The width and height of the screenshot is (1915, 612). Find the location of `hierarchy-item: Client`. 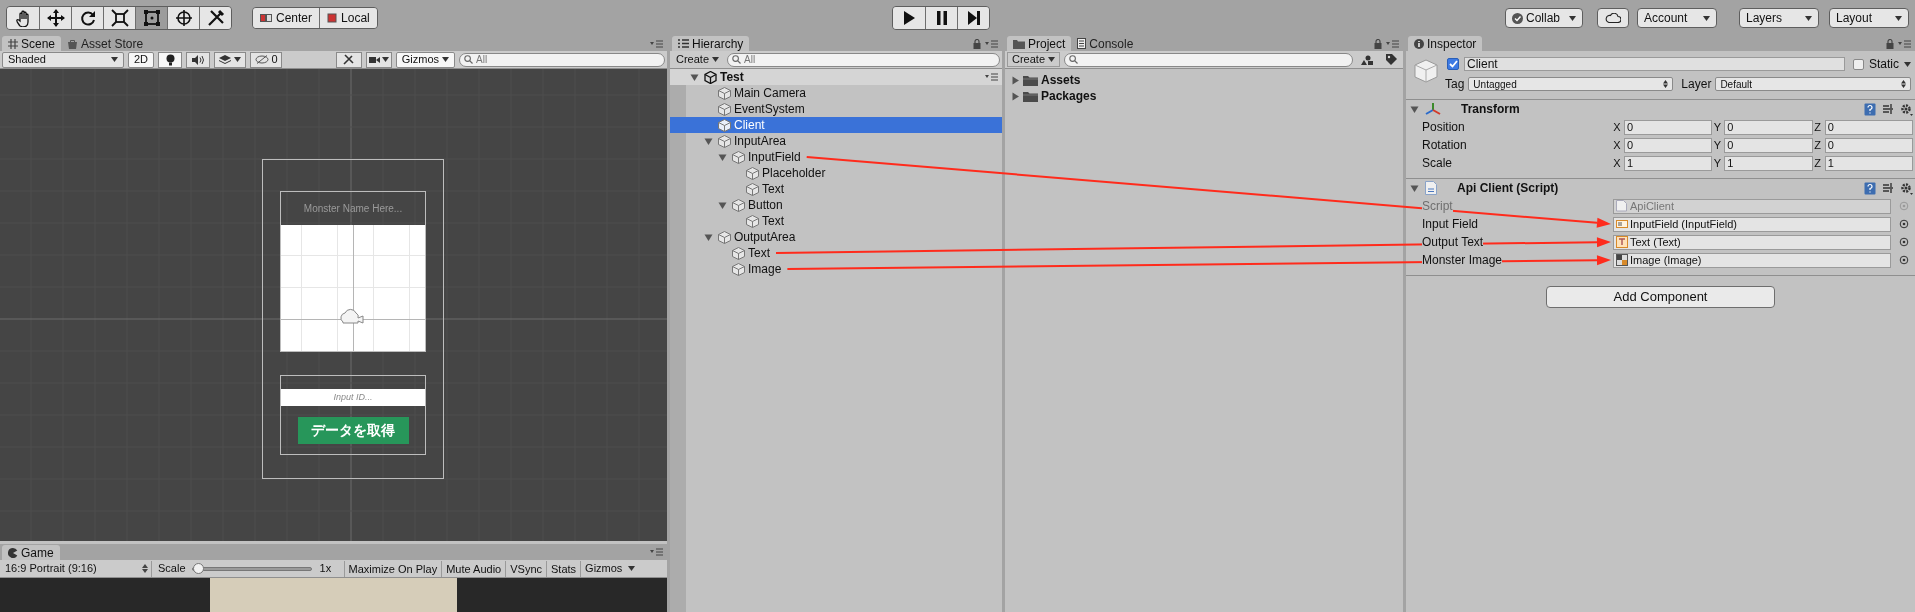

hierarchy-item: Client is located at coordinates (836, 125).